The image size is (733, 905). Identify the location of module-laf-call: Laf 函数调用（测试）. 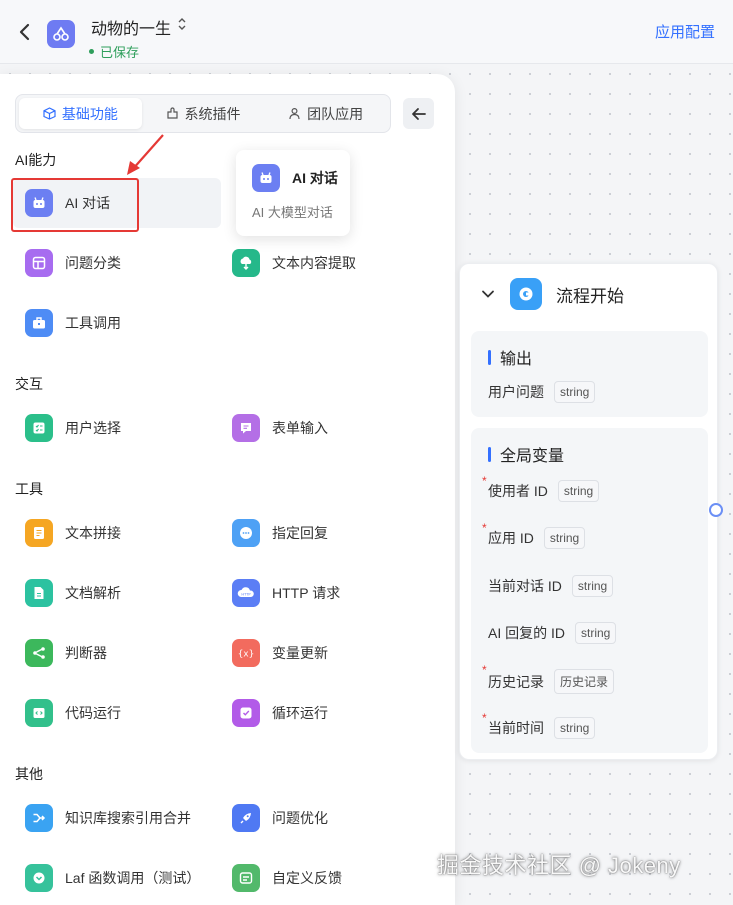
(110, 878).